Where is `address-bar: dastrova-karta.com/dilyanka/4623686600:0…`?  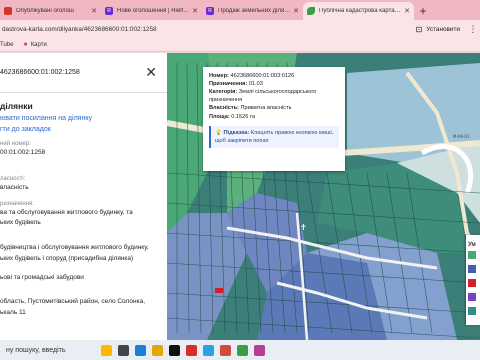 address-bar: dastrova-karta.com/dilyanka/4623686600:0… is located at coordinates (240, 29).